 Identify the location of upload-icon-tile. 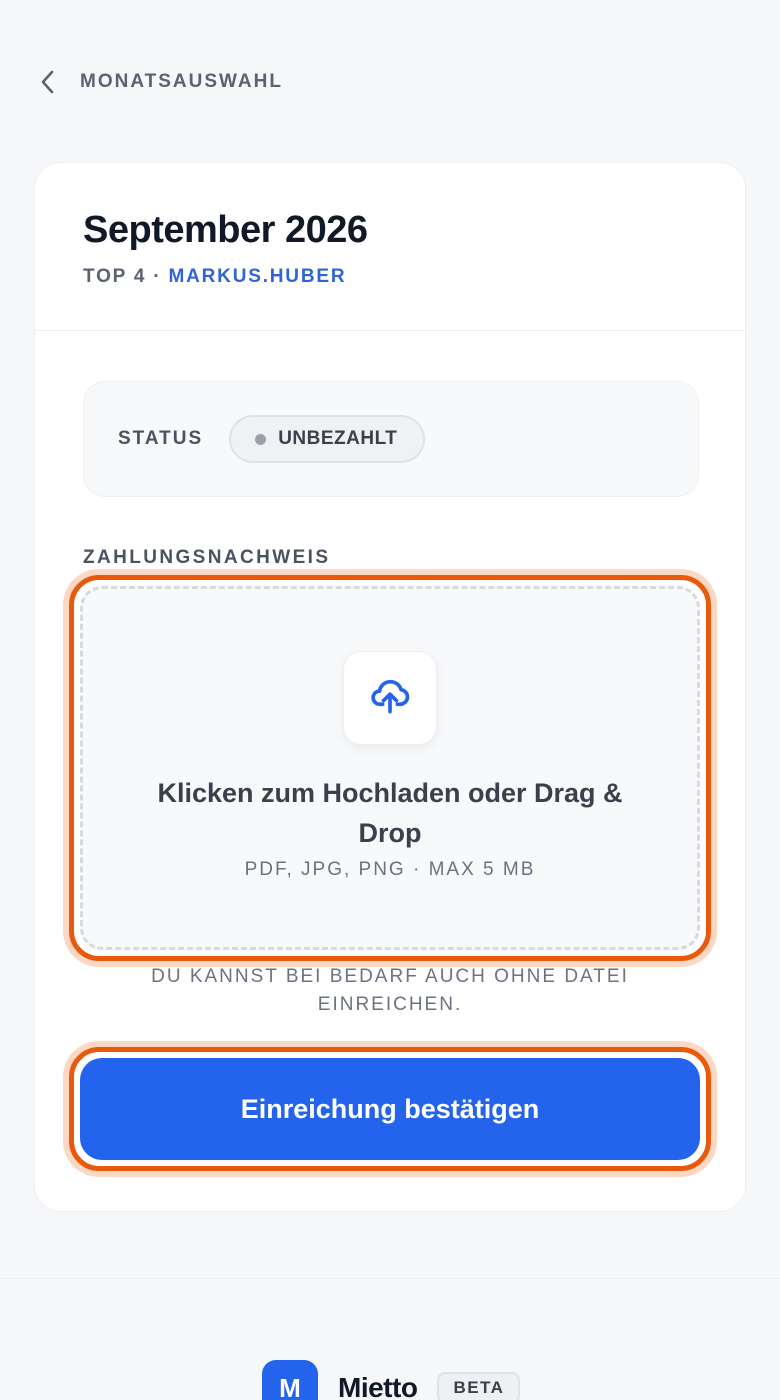
(390, 698).